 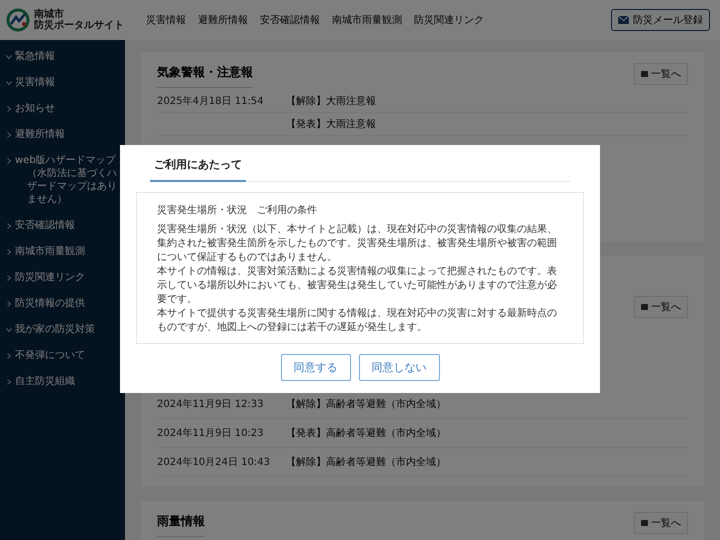 I want to click on mail-icon, so click(x=623, y=20).